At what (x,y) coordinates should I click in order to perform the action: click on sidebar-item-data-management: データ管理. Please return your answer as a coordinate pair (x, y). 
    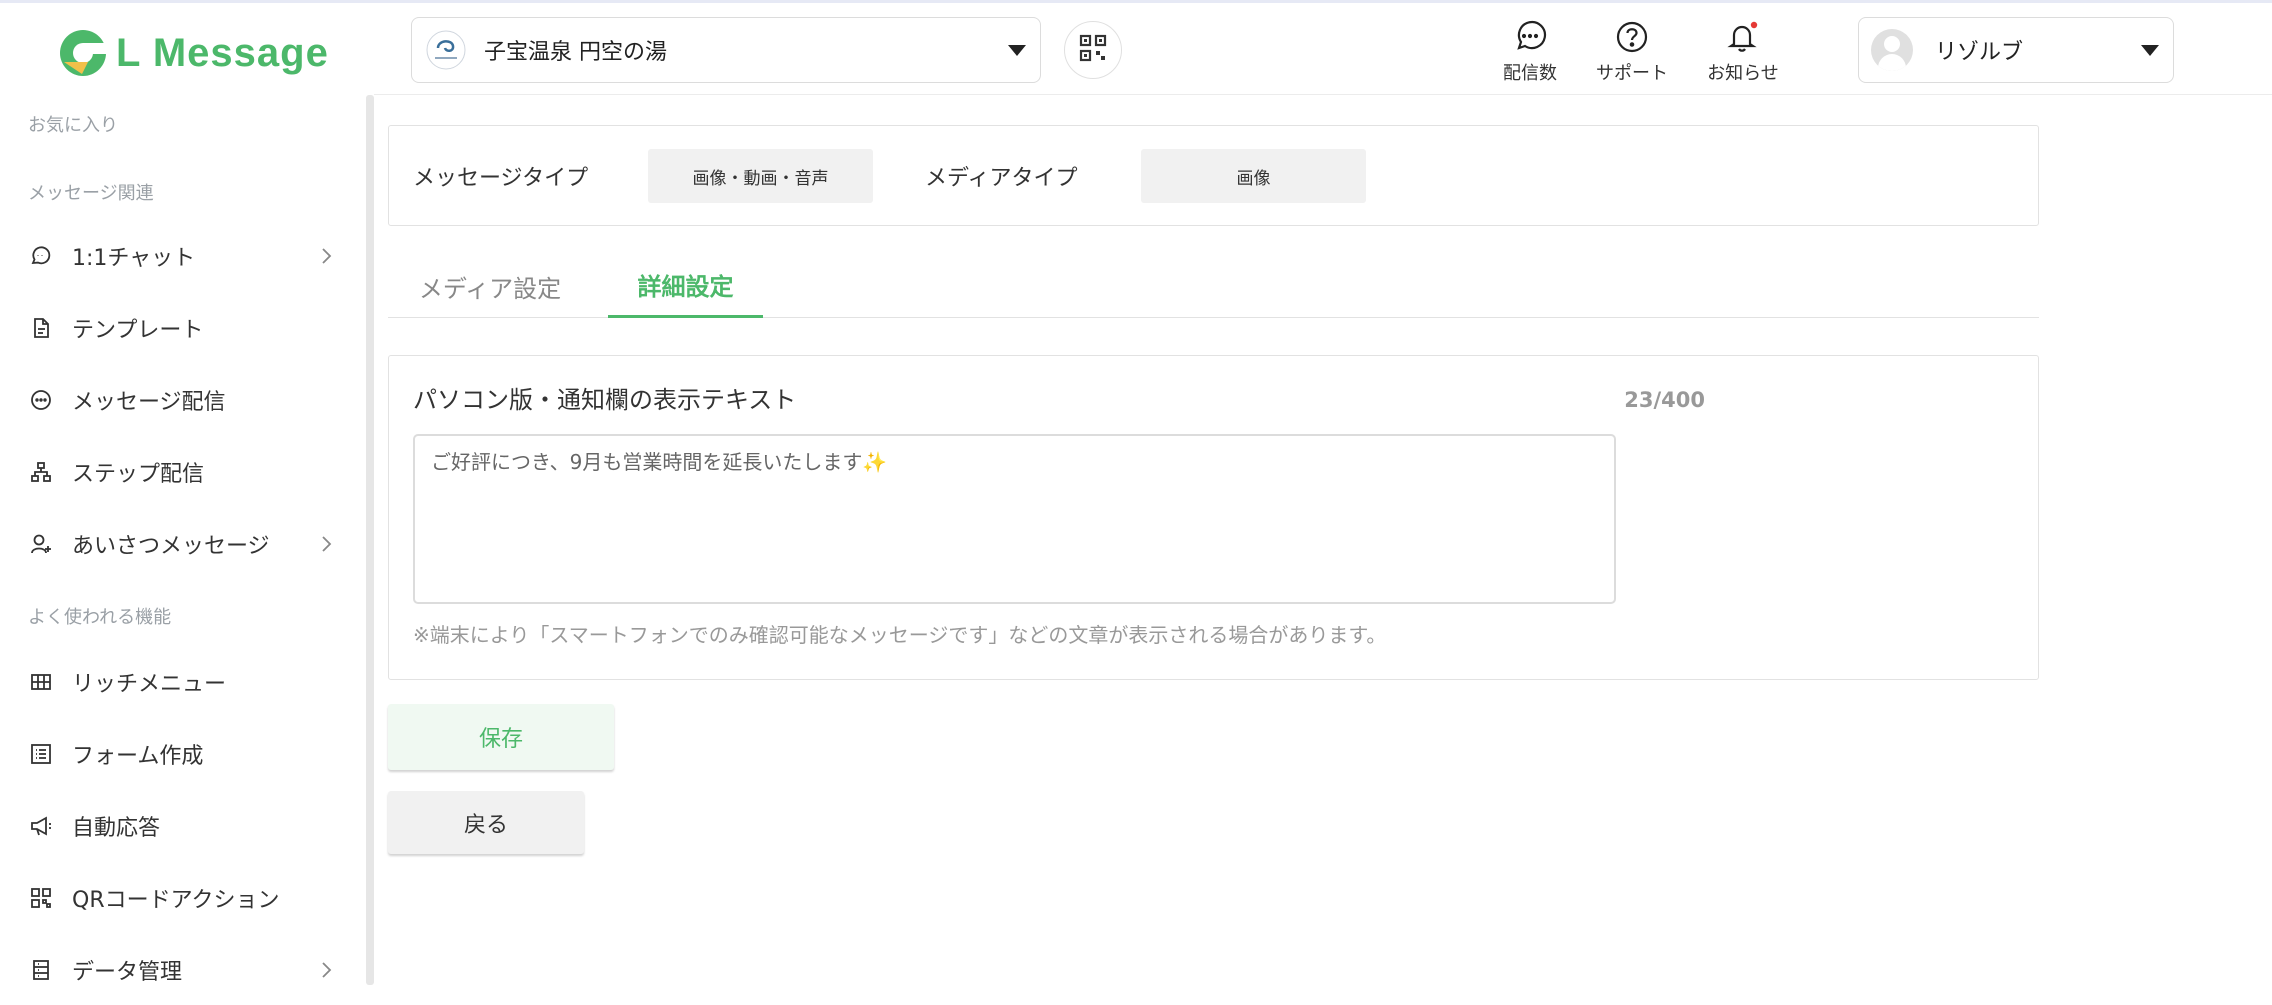
    Looking at the image, I should click on (183, 970).